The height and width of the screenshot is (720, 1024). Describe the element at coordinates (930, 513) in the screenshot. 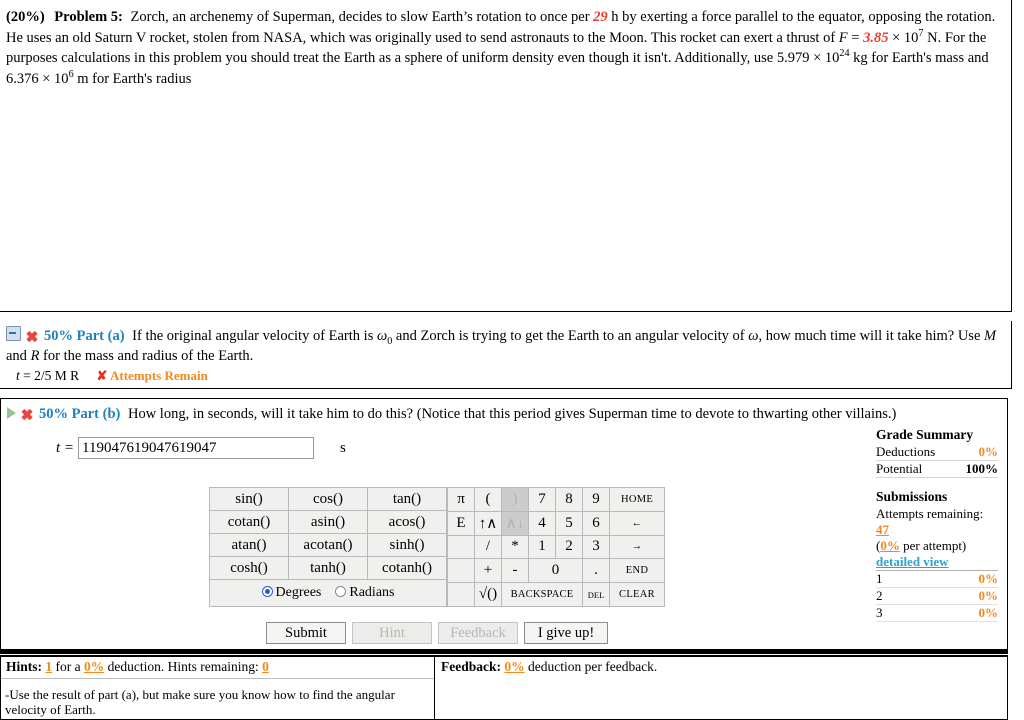

I see `attempts-remaining-label: Attempts remaining:` at that location.